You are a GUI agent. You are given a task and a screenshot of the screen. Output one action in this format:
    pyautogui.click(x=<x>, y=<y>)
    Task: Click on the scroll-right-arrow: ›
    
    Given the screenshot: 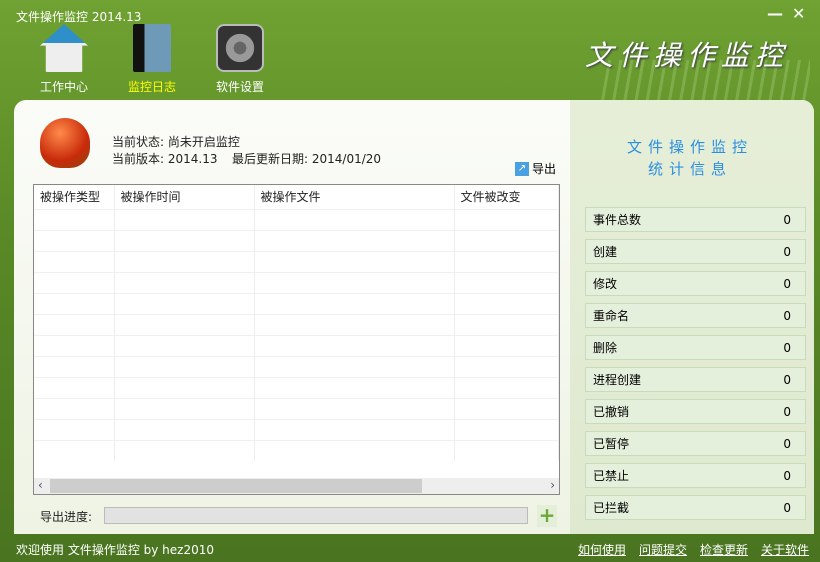 What is the action you would take?
    pyautogui.click(x=552, y=485)
    